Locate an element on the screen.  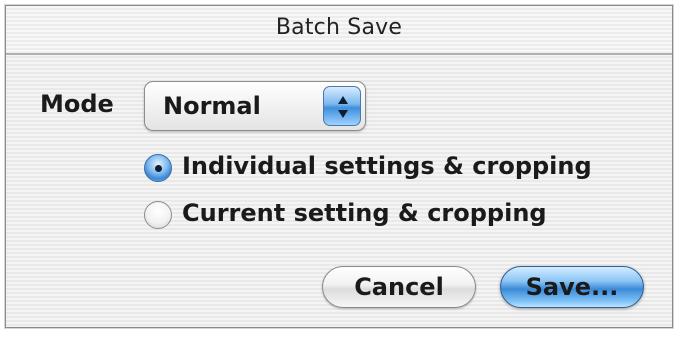
mode-selected-value: Normal is located at coordinates (212, 106).